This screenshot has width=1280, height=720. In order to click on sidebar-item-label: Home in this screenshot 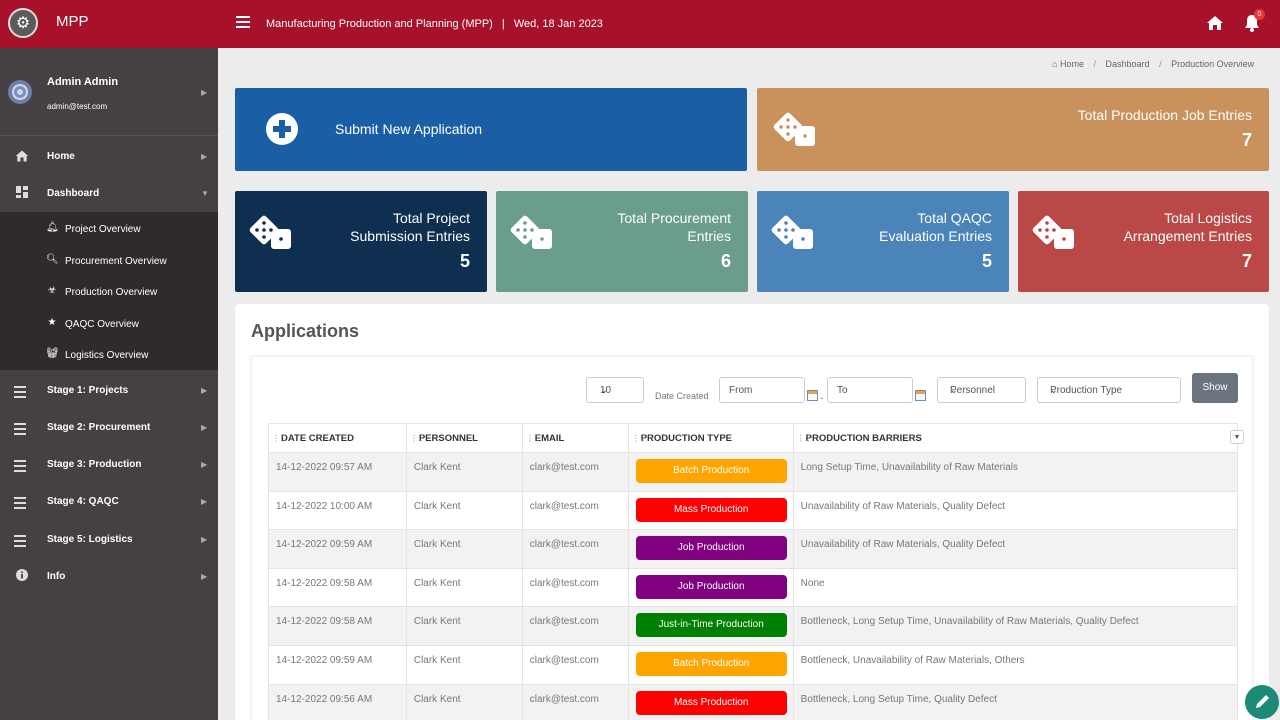, I will do `click(61, 156)`.